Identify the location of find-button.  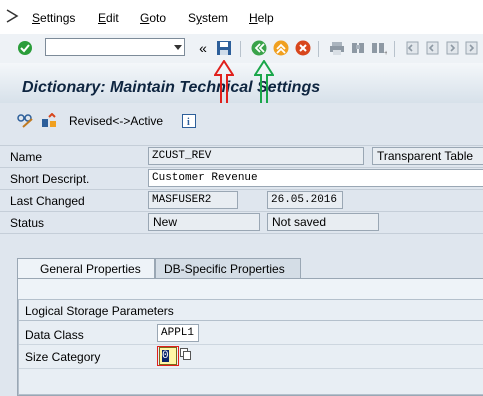
(358, 48).